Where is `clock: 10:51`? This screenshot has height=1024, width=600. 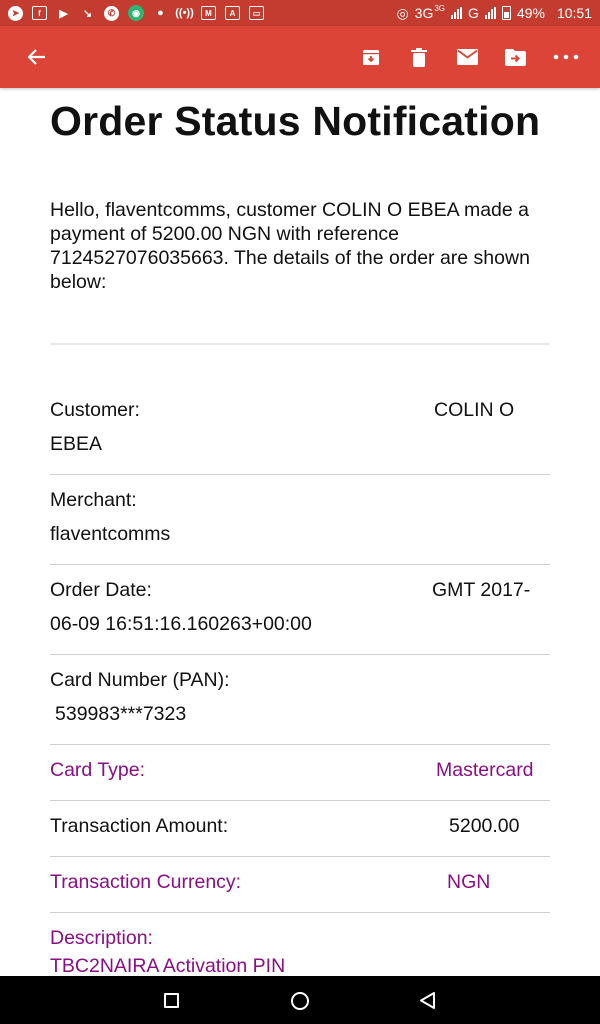 clock: 10:51 is located at coordinates (574, 13).